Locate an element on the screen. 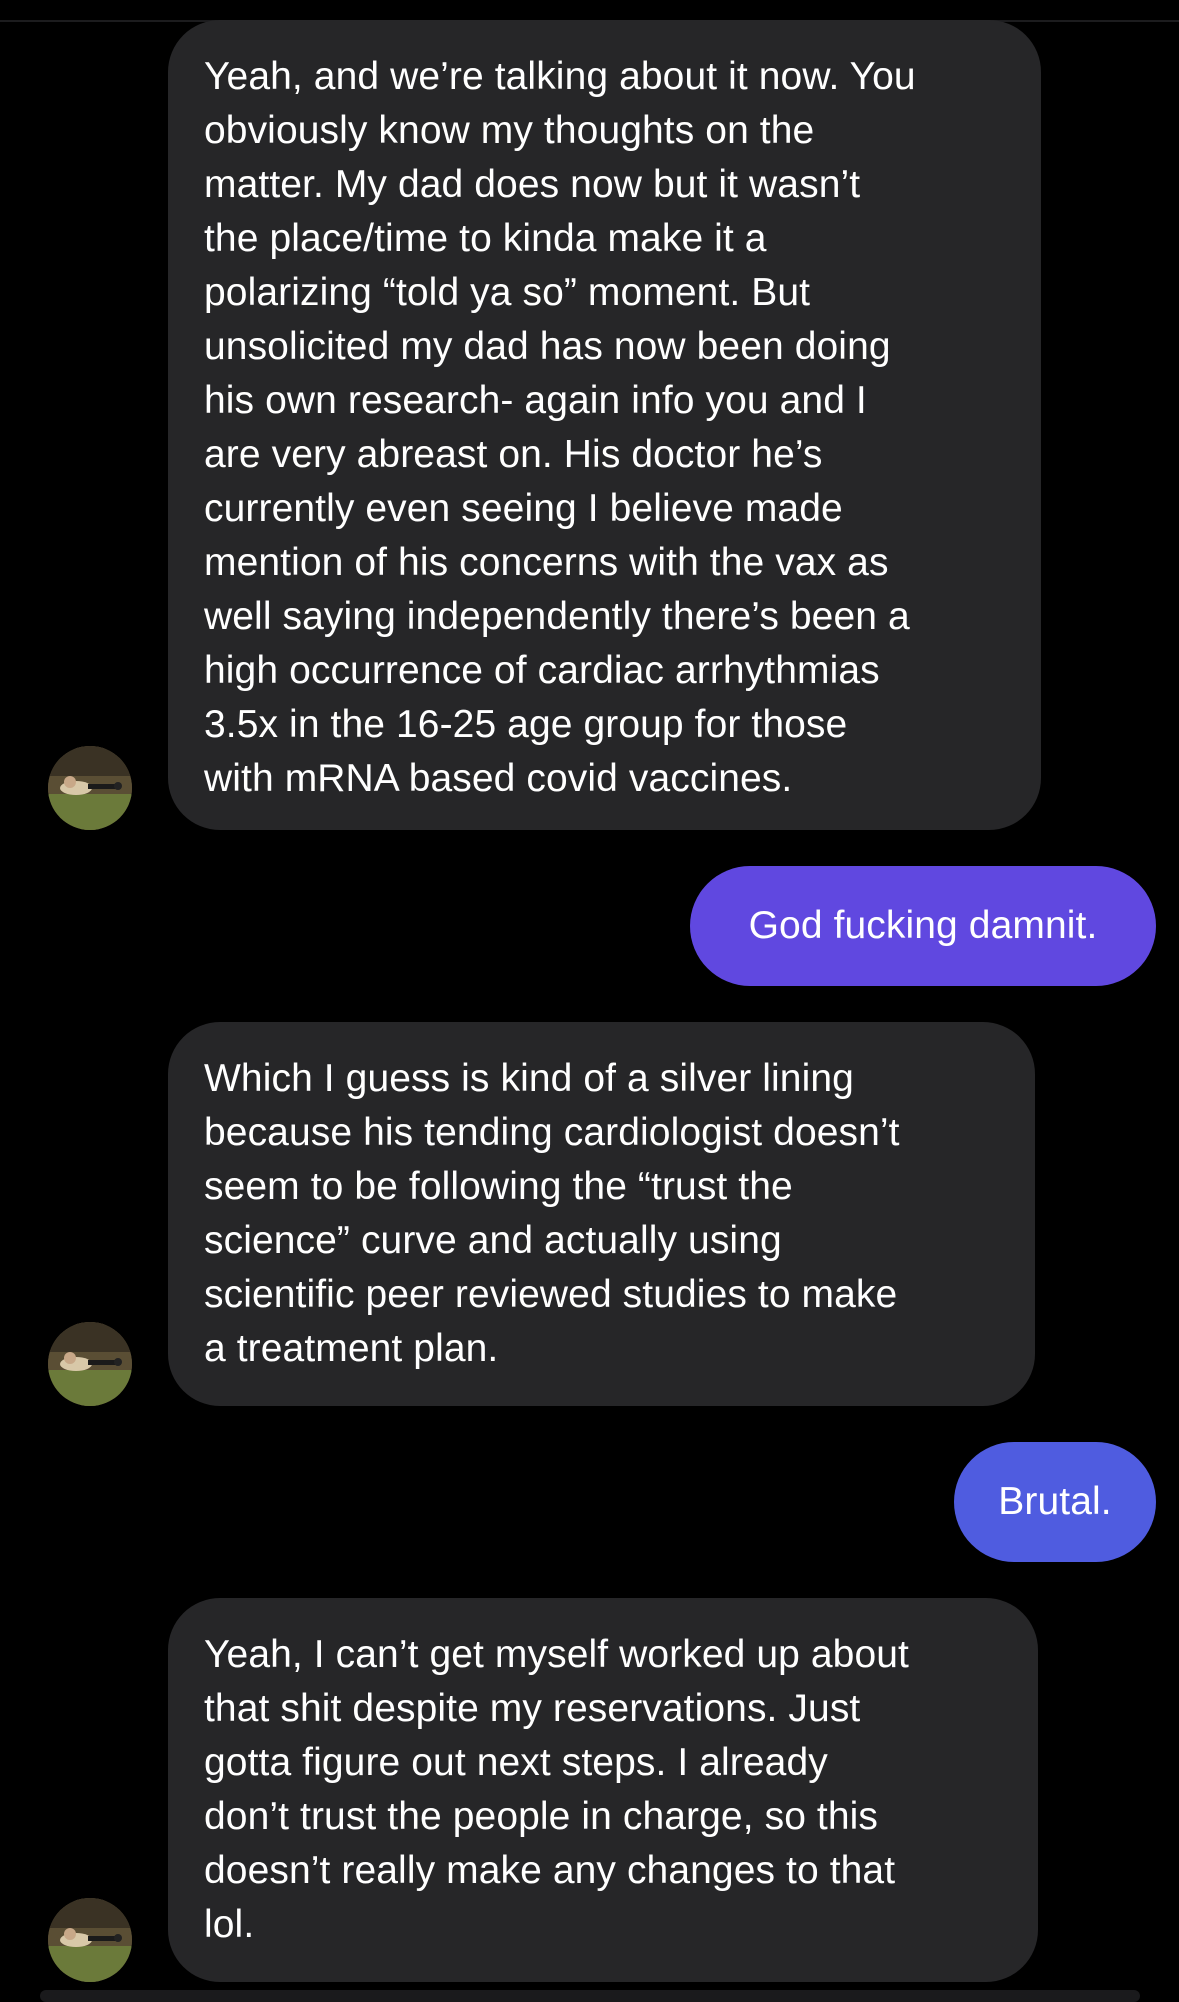 The width and height of the screenshot is (1179, 2002). message-bubble-outgoing: Brutal. is located at coordinates (1055, 1502).